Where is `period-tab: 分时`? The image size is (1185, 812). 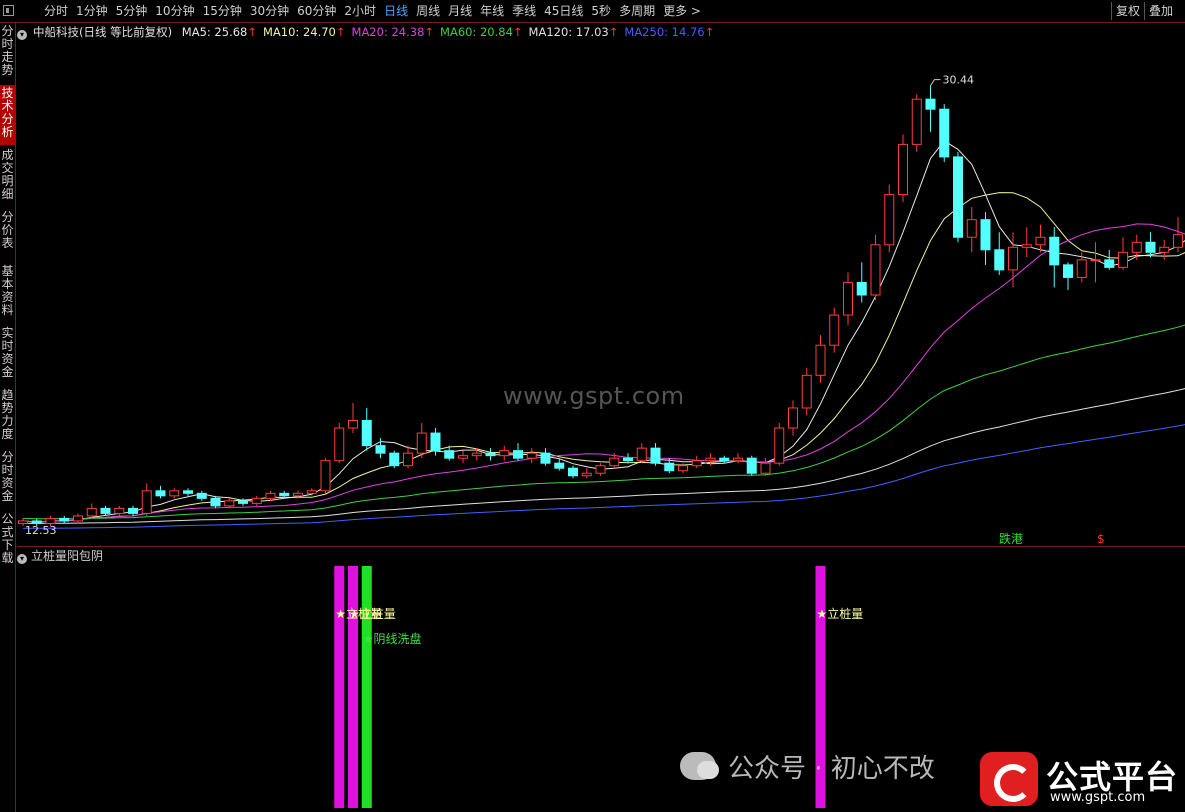 period-tab: 分时 is located at coordinates (56, 11).